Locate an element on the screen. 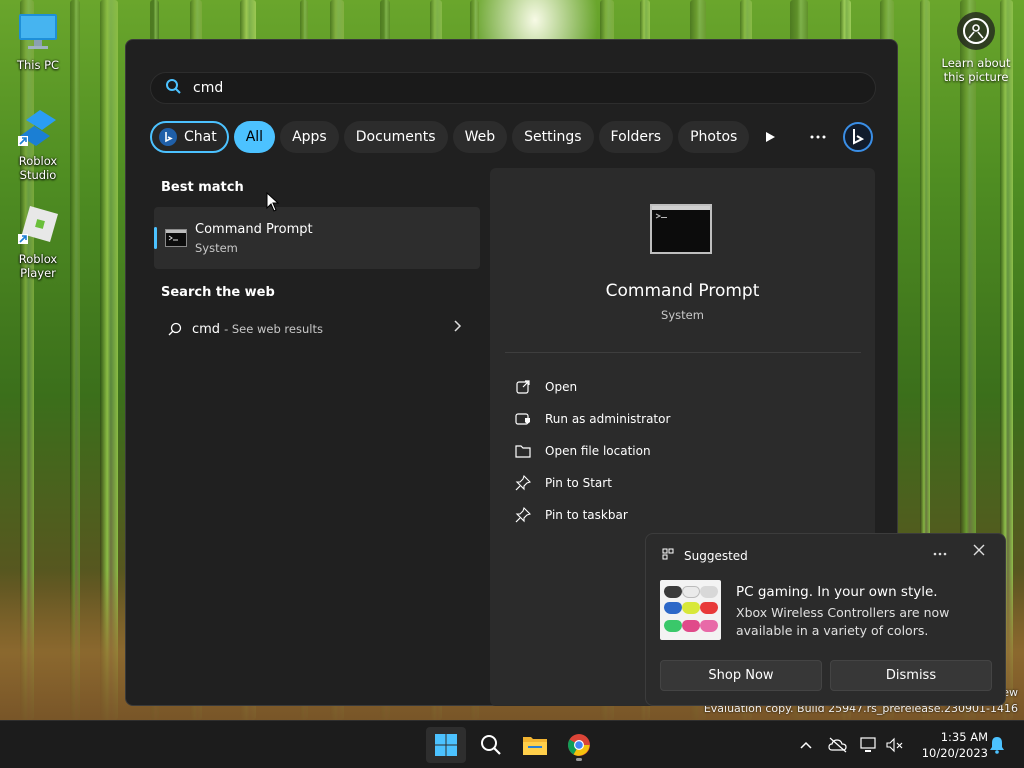 This screenshot has height=768, width=1024. file-explorer-button is located at coordinates (535, 745).